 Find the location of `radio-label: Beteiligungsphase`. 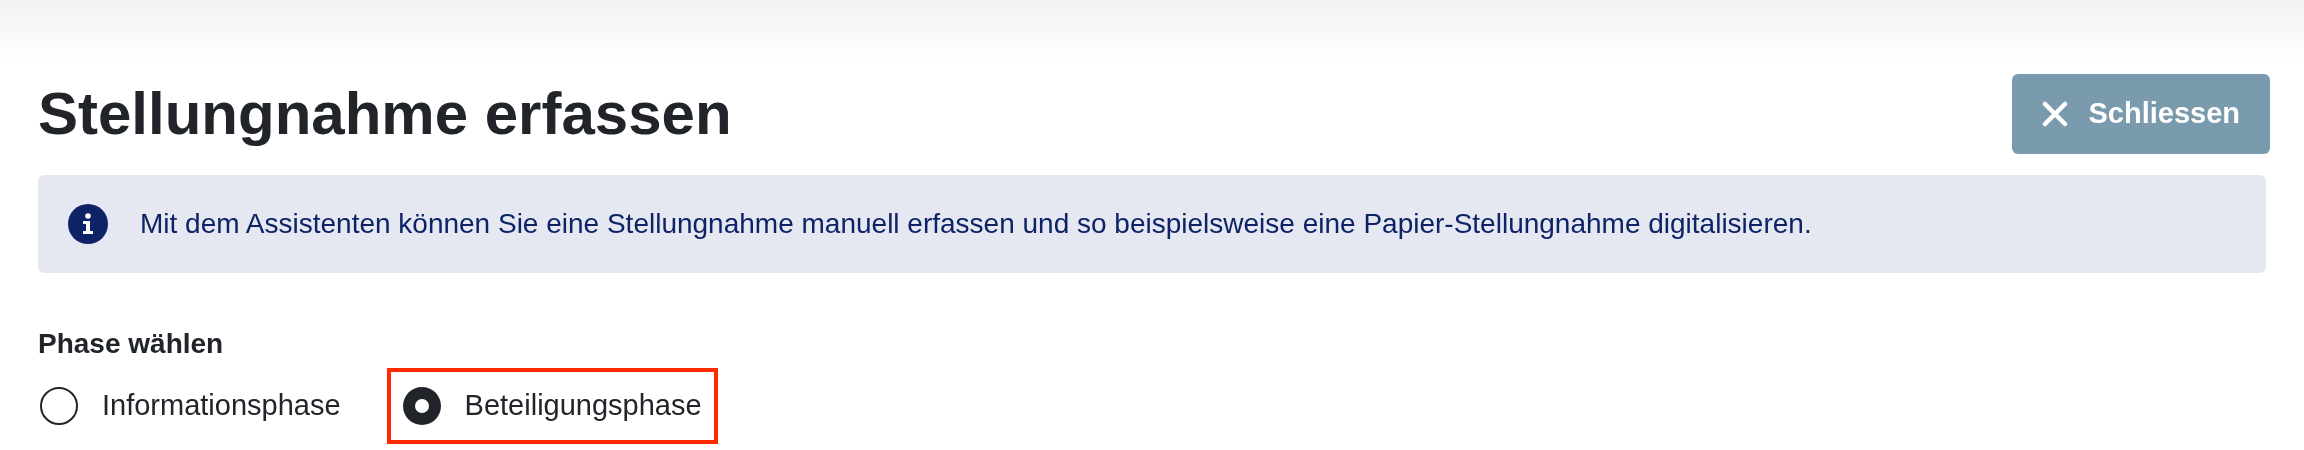

radio-label: Beteiligungsphase is located at coordinates (583, 406).